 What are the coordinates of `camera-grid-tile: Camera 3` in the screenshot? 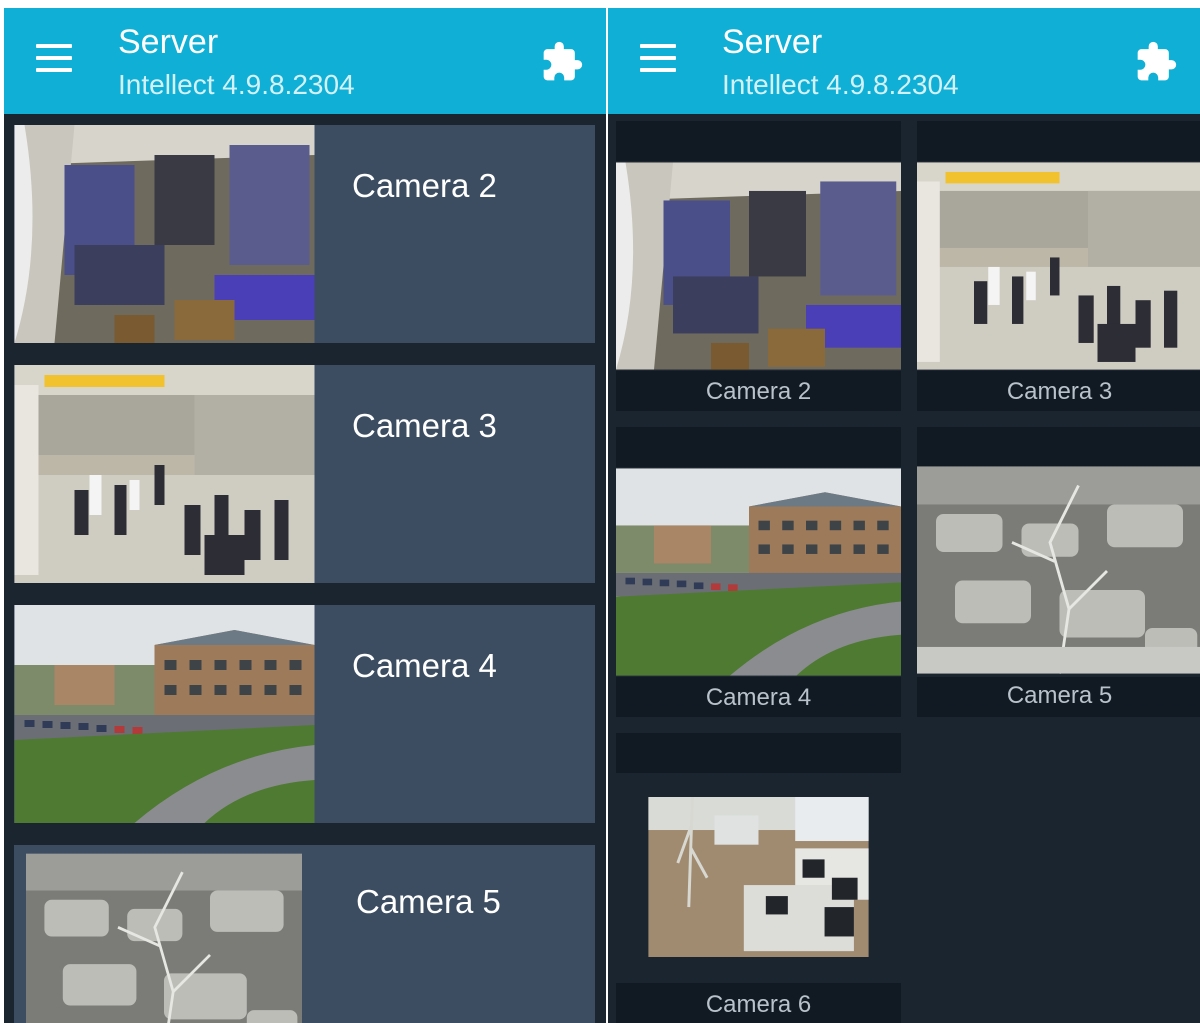 It's located at (1058, 266).